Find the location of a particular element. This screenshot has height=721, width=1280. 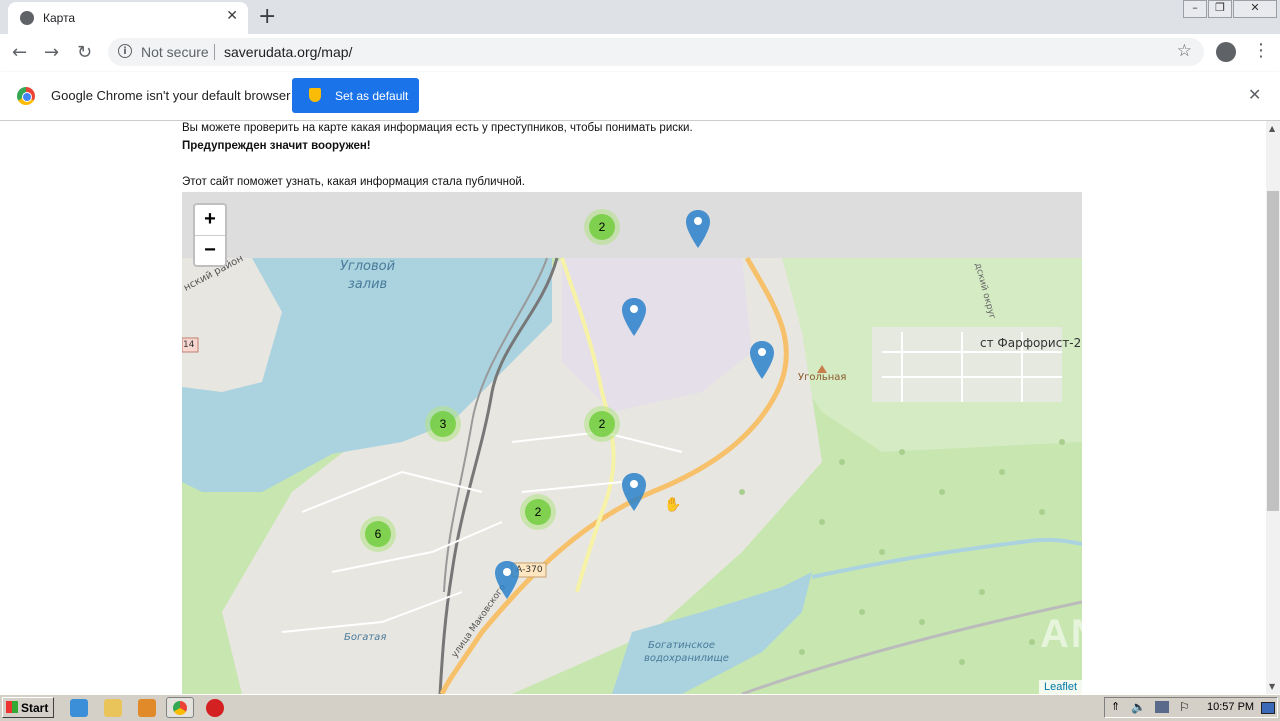

infobar-close-icon: ✕ is located at coordinates (1254, 94).